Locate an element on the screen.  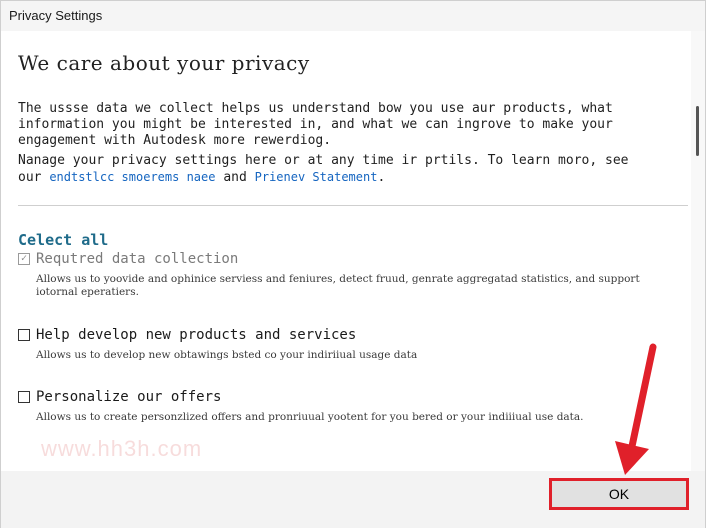
window-title: Privacy Settings is located at coordinates (56, 15).